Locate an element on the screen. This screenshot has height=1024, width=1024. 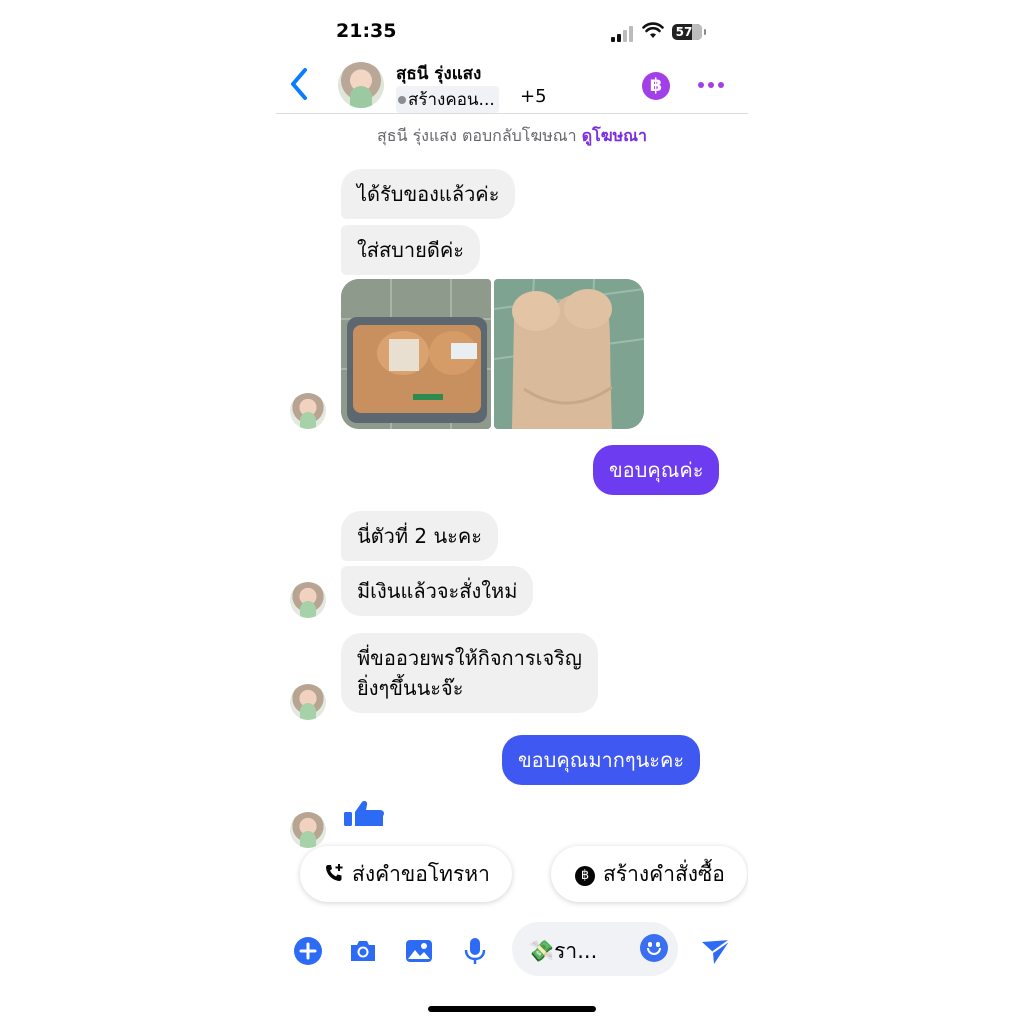
mic-icon is located at coordinates (475, 951).